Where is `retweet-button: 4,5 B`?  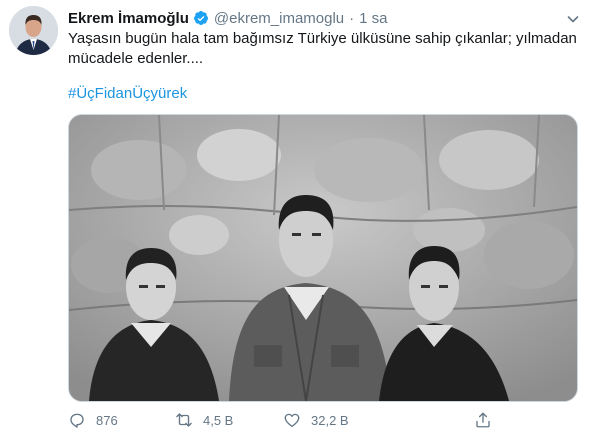 retweet-button: 4,5 B is located at coordinates (204, 420).